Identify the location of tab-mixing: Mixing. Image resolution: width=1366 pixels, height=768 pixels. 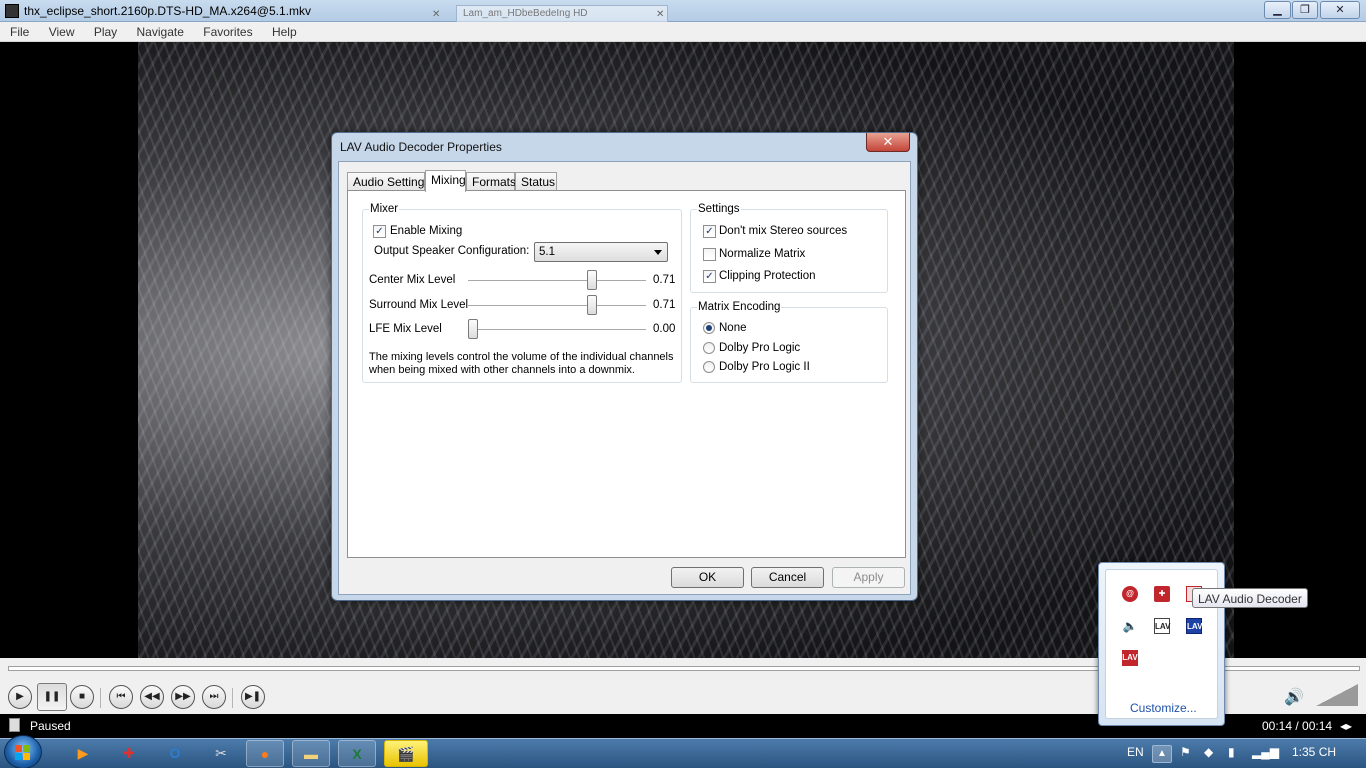
(445, 181).